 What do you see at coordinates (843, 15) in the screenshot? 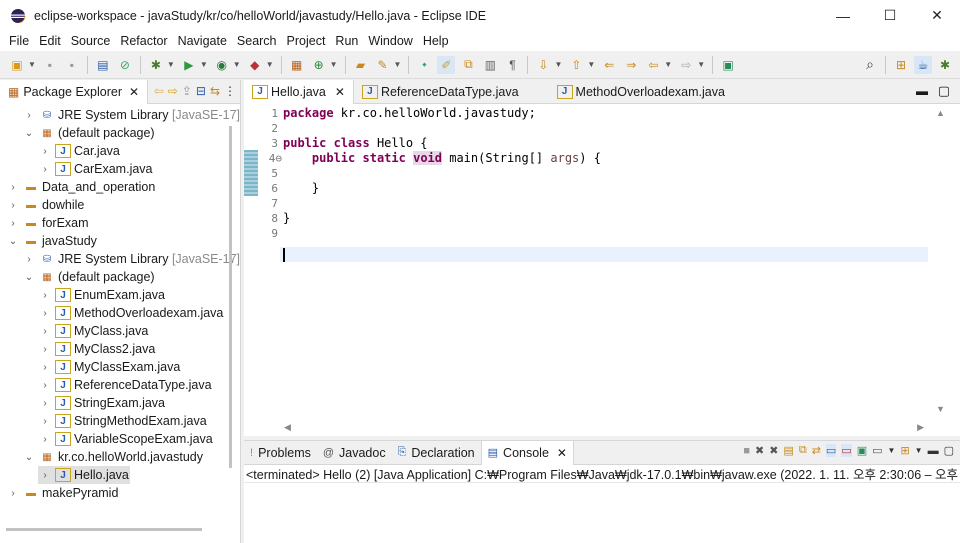
I see `minimize-button: —` at bounding box center [843, 15].